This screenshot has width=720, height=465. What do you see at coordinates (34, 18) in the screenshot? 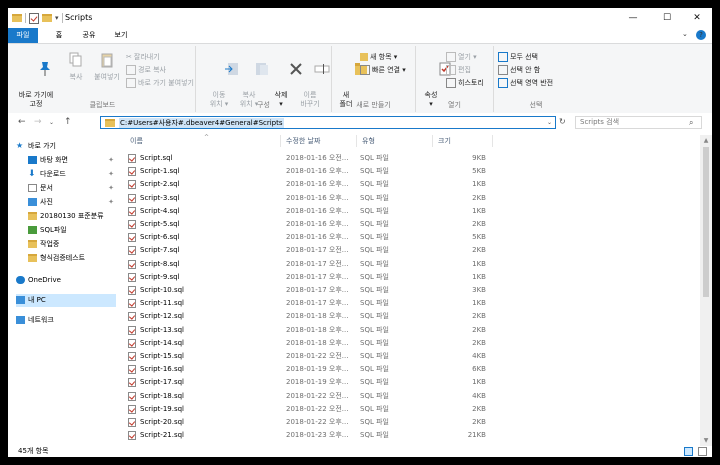
I see `properties-icon` at bounding box center [34, 18].